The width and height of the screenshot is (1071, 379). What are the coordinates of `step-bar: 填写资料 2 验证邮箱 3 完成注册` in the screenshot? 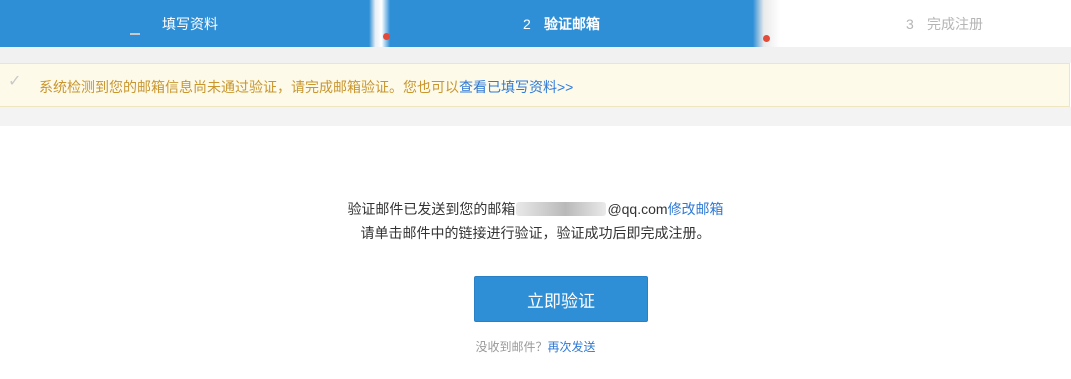 It's located at (535, 23).